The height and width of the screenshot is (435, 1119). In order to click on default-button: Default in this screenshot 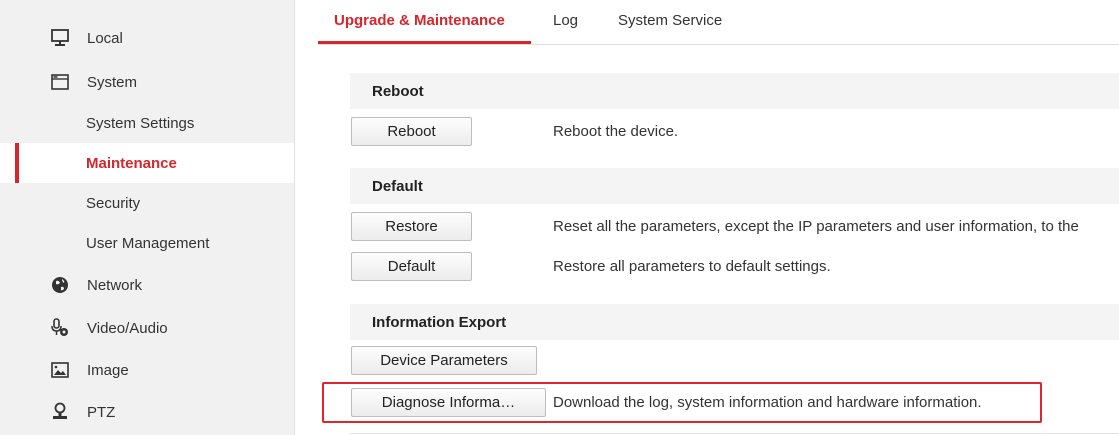, I will do `click(411, 266)`.